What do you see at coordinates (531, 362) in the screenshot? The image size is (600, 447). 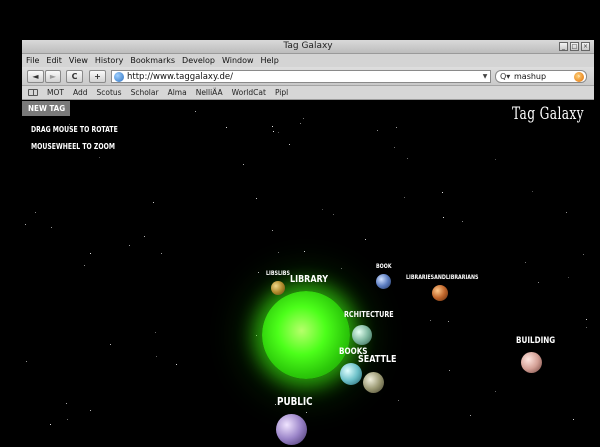 I see `planet-building` at bounding box center [531, 362].